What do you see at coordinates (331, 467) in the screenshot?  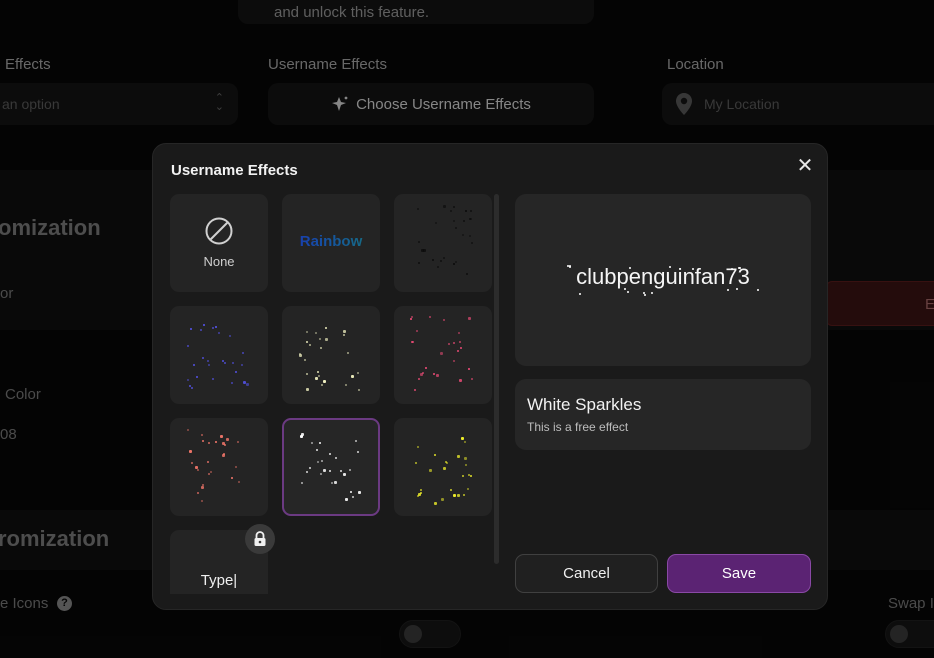 I see `effect-tile-white-sparkles` at bounding box center [331, 467].